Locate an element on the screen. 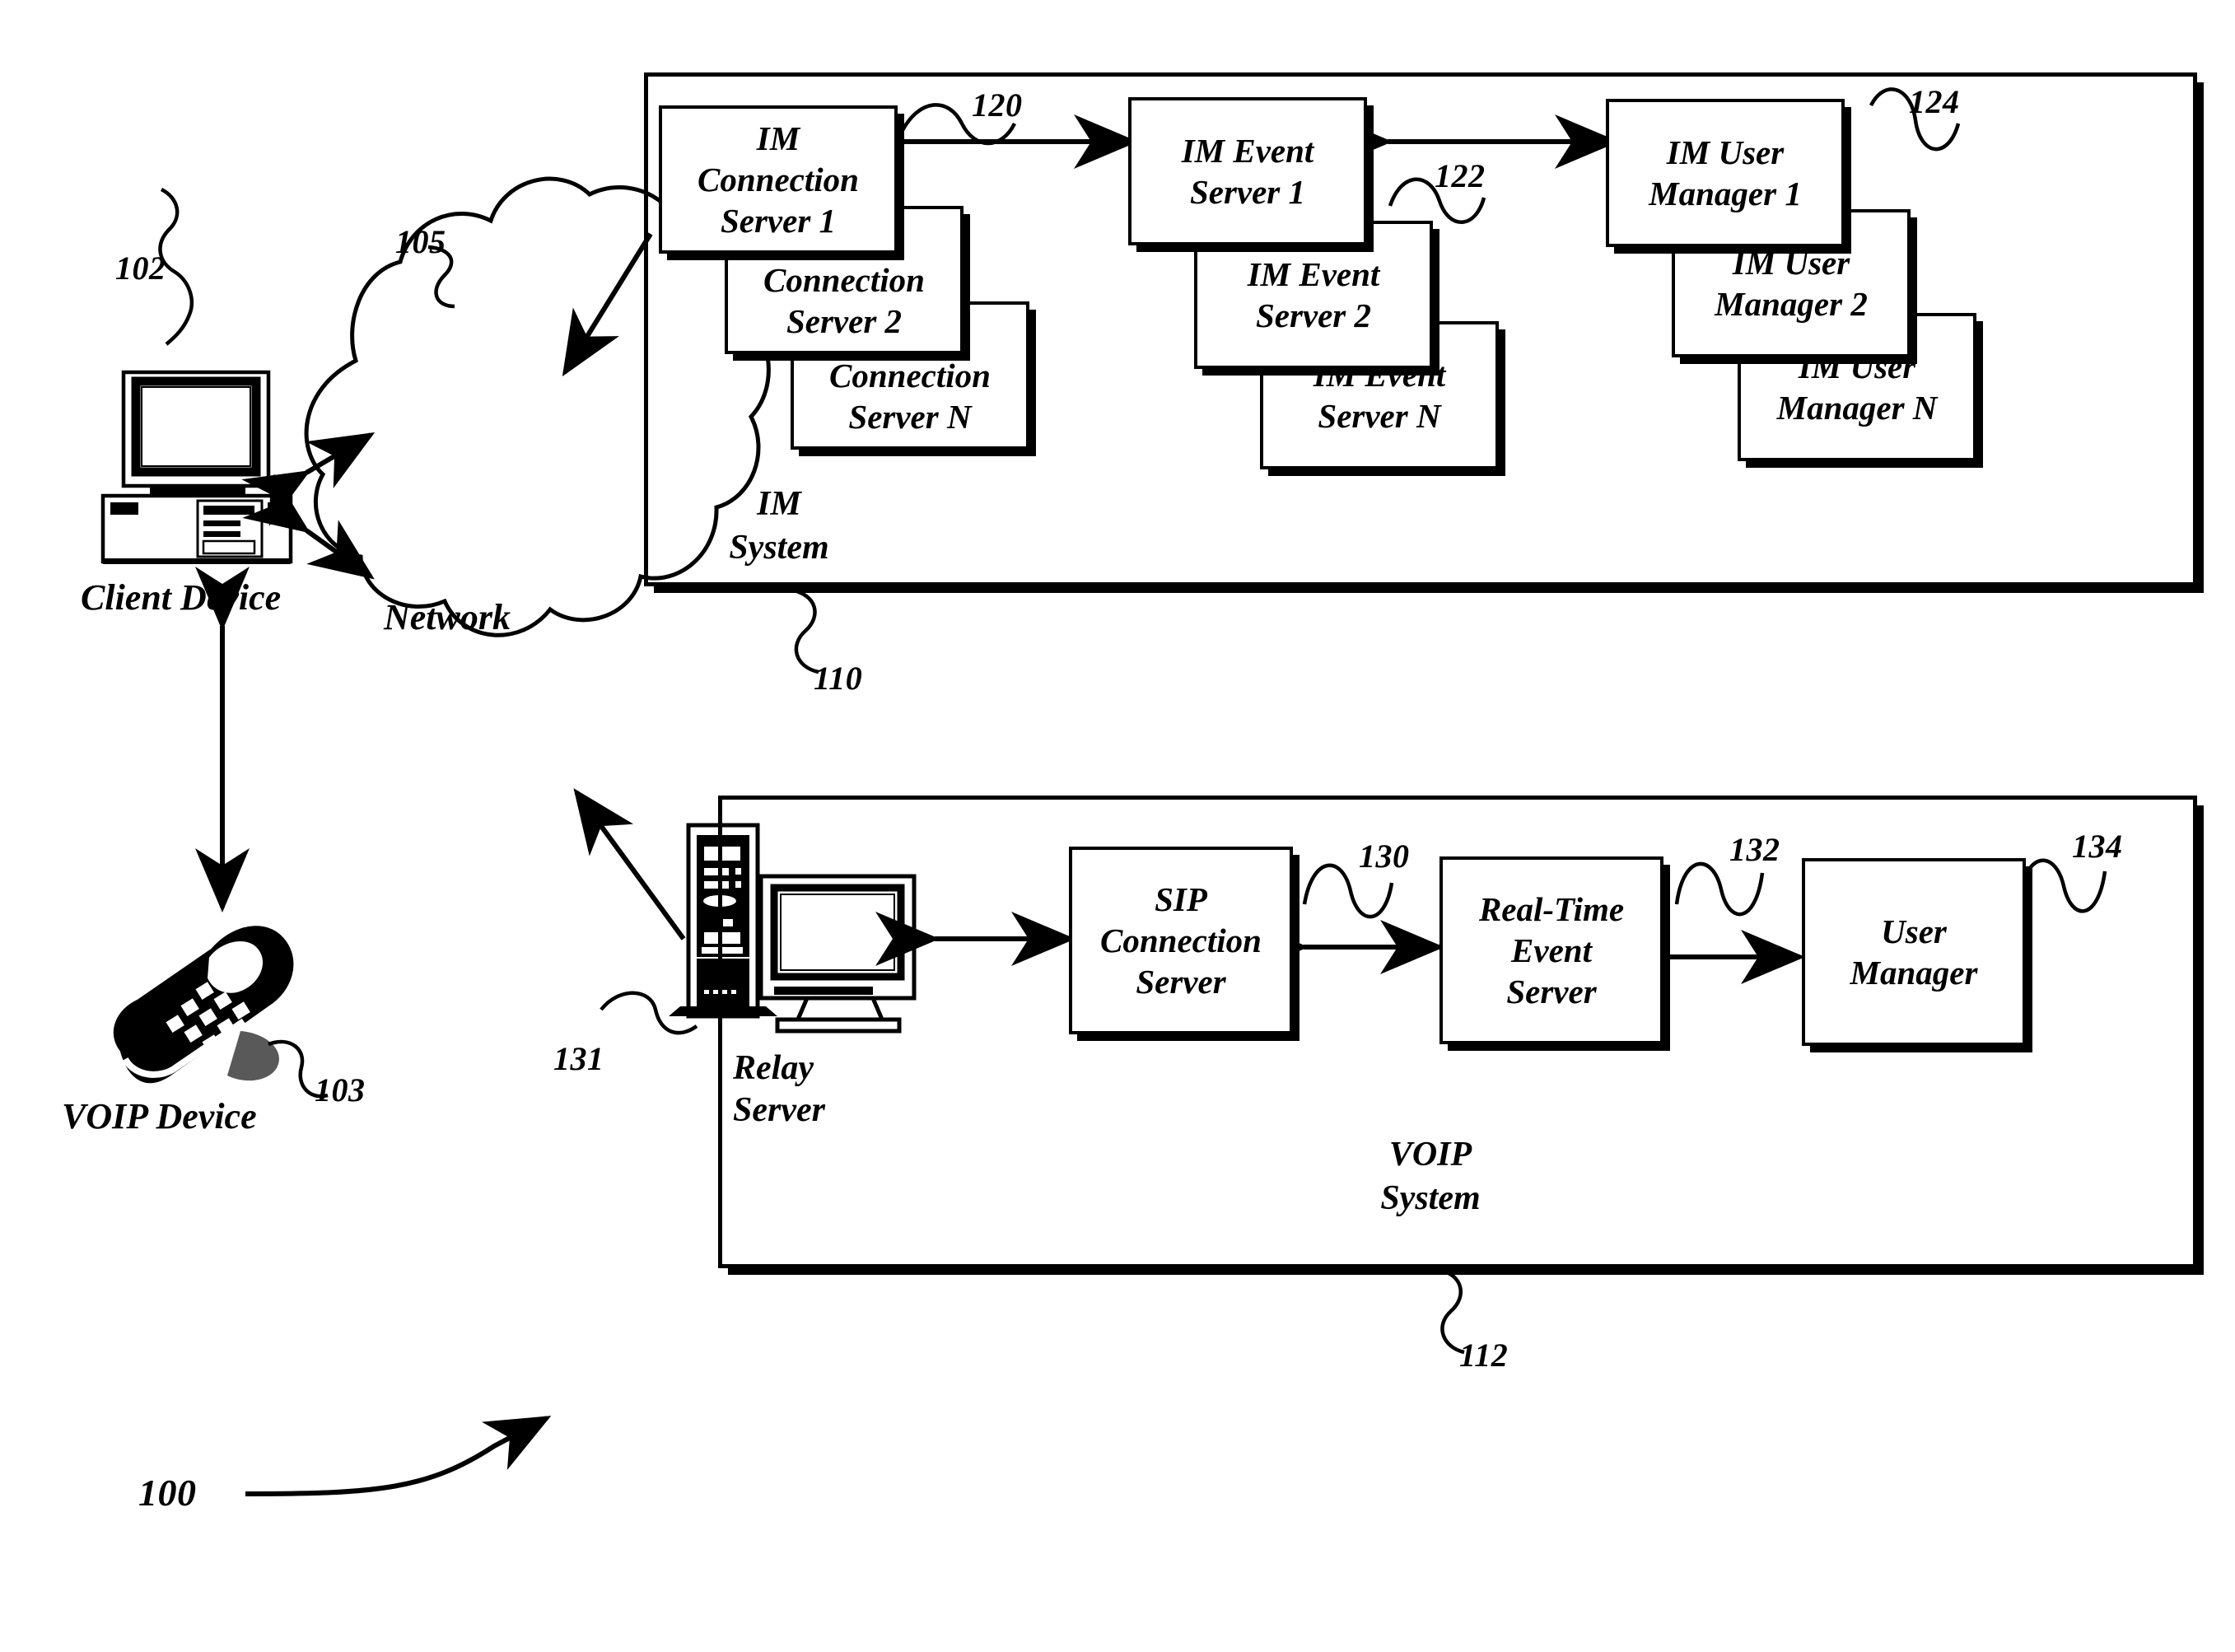 This screenshot has height=1652, width=2235. im-user-manager-1-box: IM User Manager 1 is located at coordinates (1726, 173).